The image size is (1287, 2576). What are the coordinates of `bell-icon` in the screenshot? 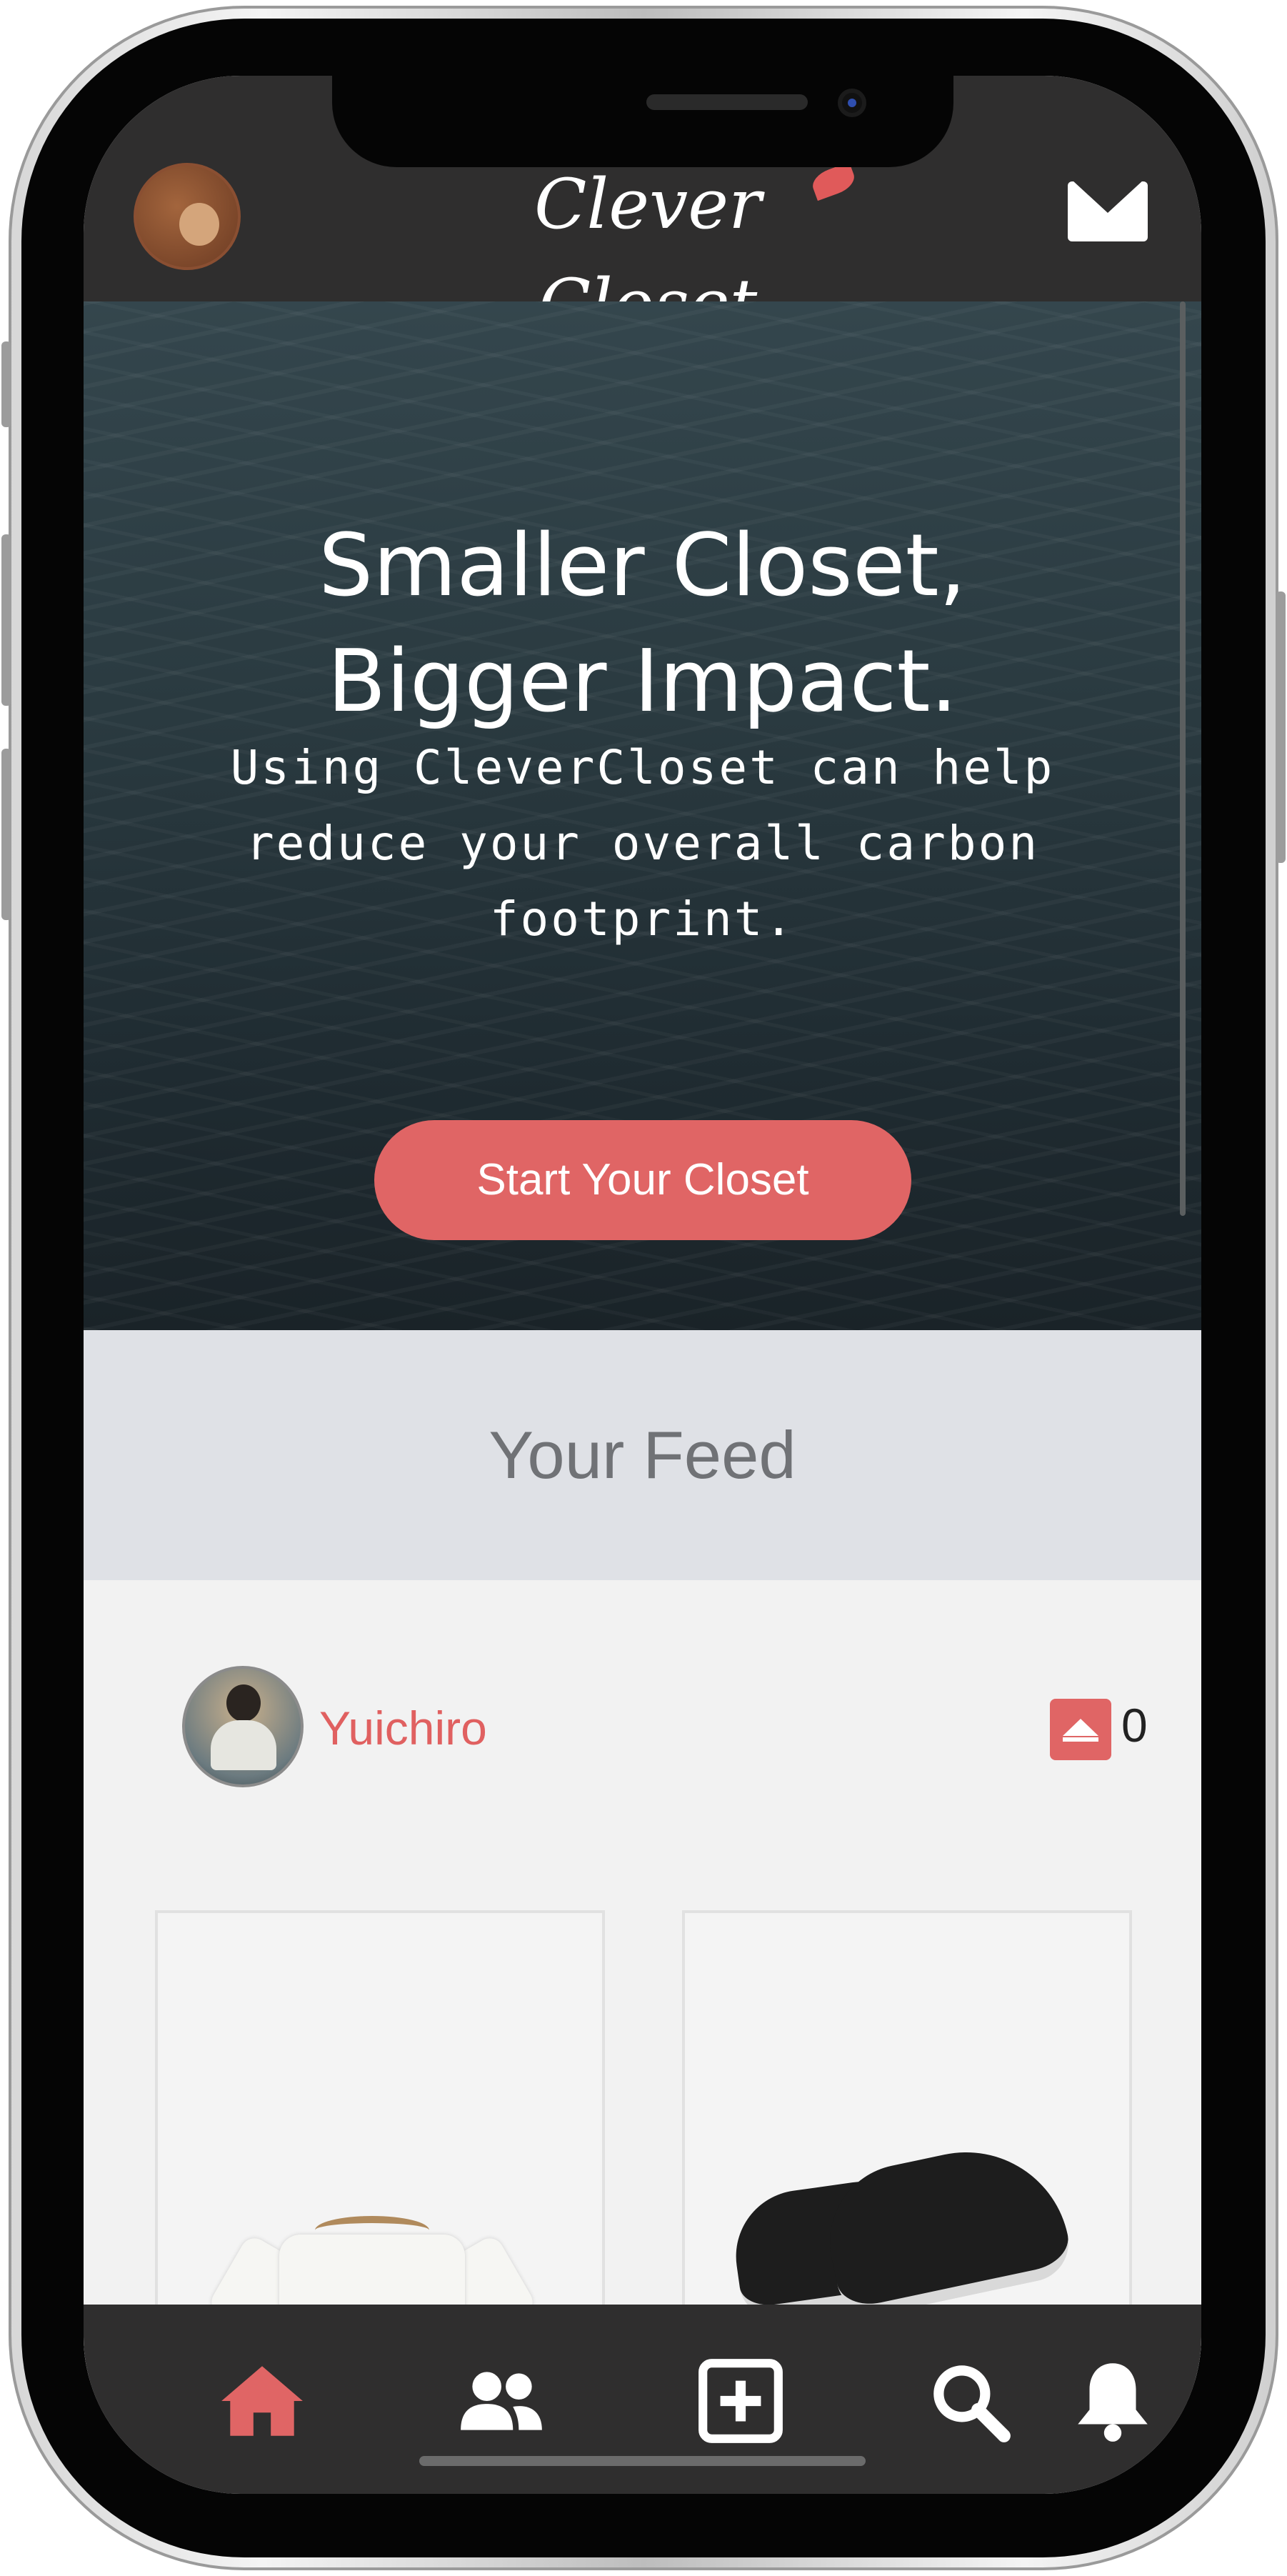 It's located at (1113, 2403).